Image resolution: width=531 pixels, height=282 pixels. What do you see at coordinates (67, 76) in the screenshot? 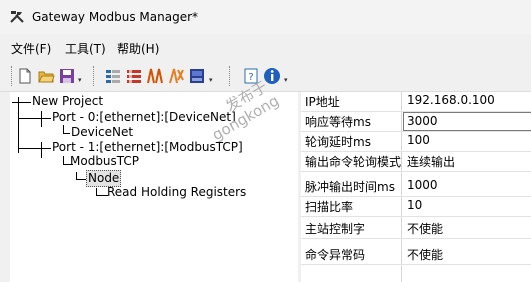
I see `save-icon` at bounding box center [67, 76].